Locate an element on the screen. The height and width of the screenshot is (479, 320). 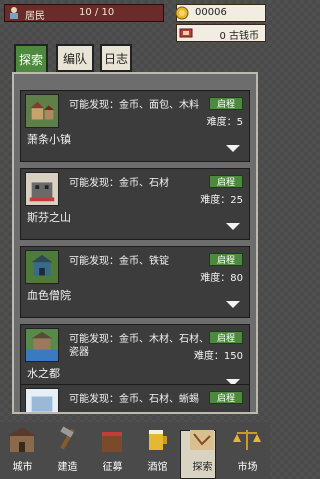
difficulty-label: 难度：150 is located at coordinates (218, 356).